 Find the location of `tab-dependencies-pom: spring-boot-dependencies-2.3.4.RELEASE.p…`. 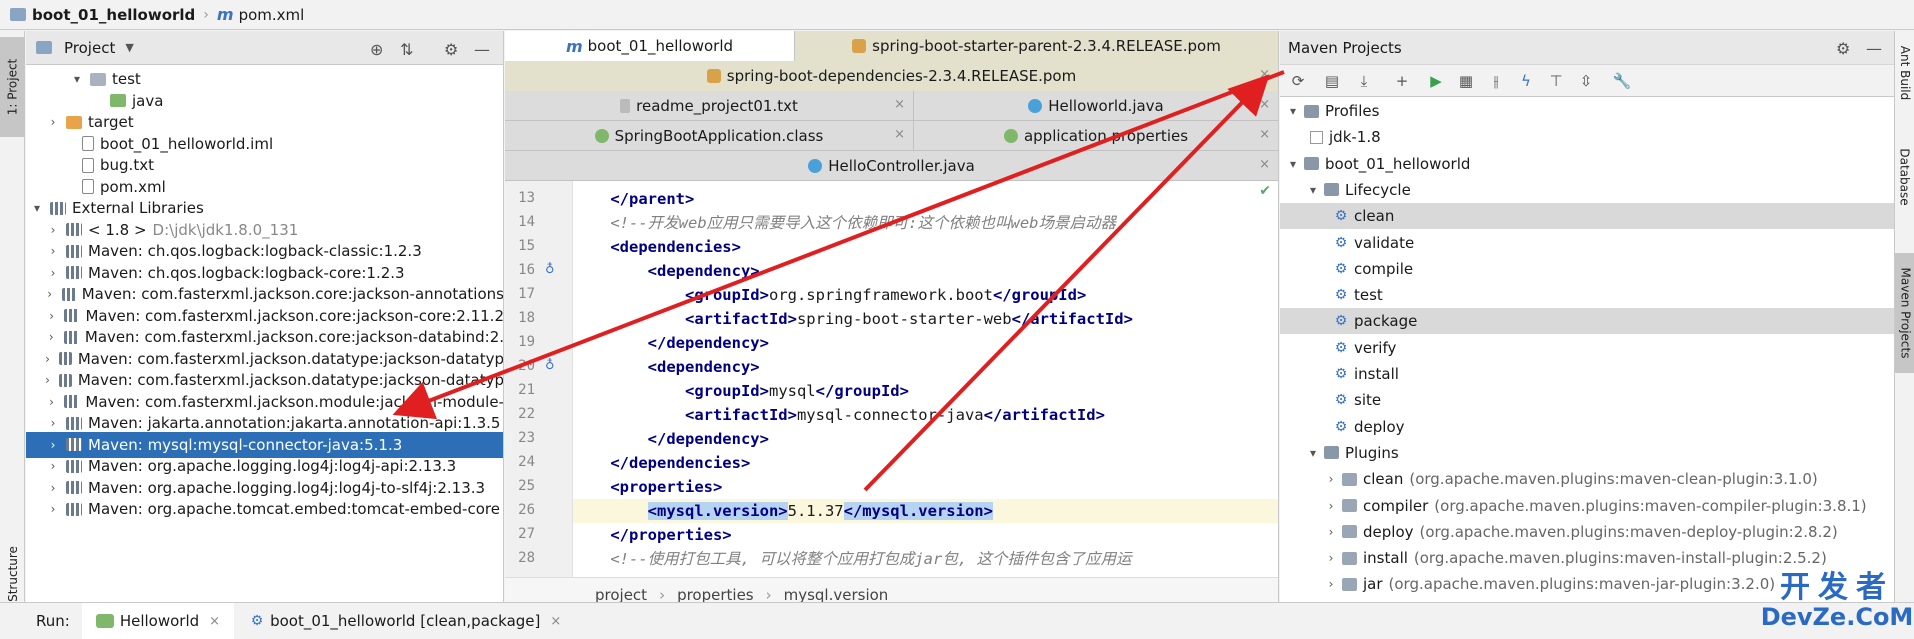

tab-dependencies-pom: spring-boot-dependencies-2.3.4.RELEASE.p… is located at coordinates (891, 76).